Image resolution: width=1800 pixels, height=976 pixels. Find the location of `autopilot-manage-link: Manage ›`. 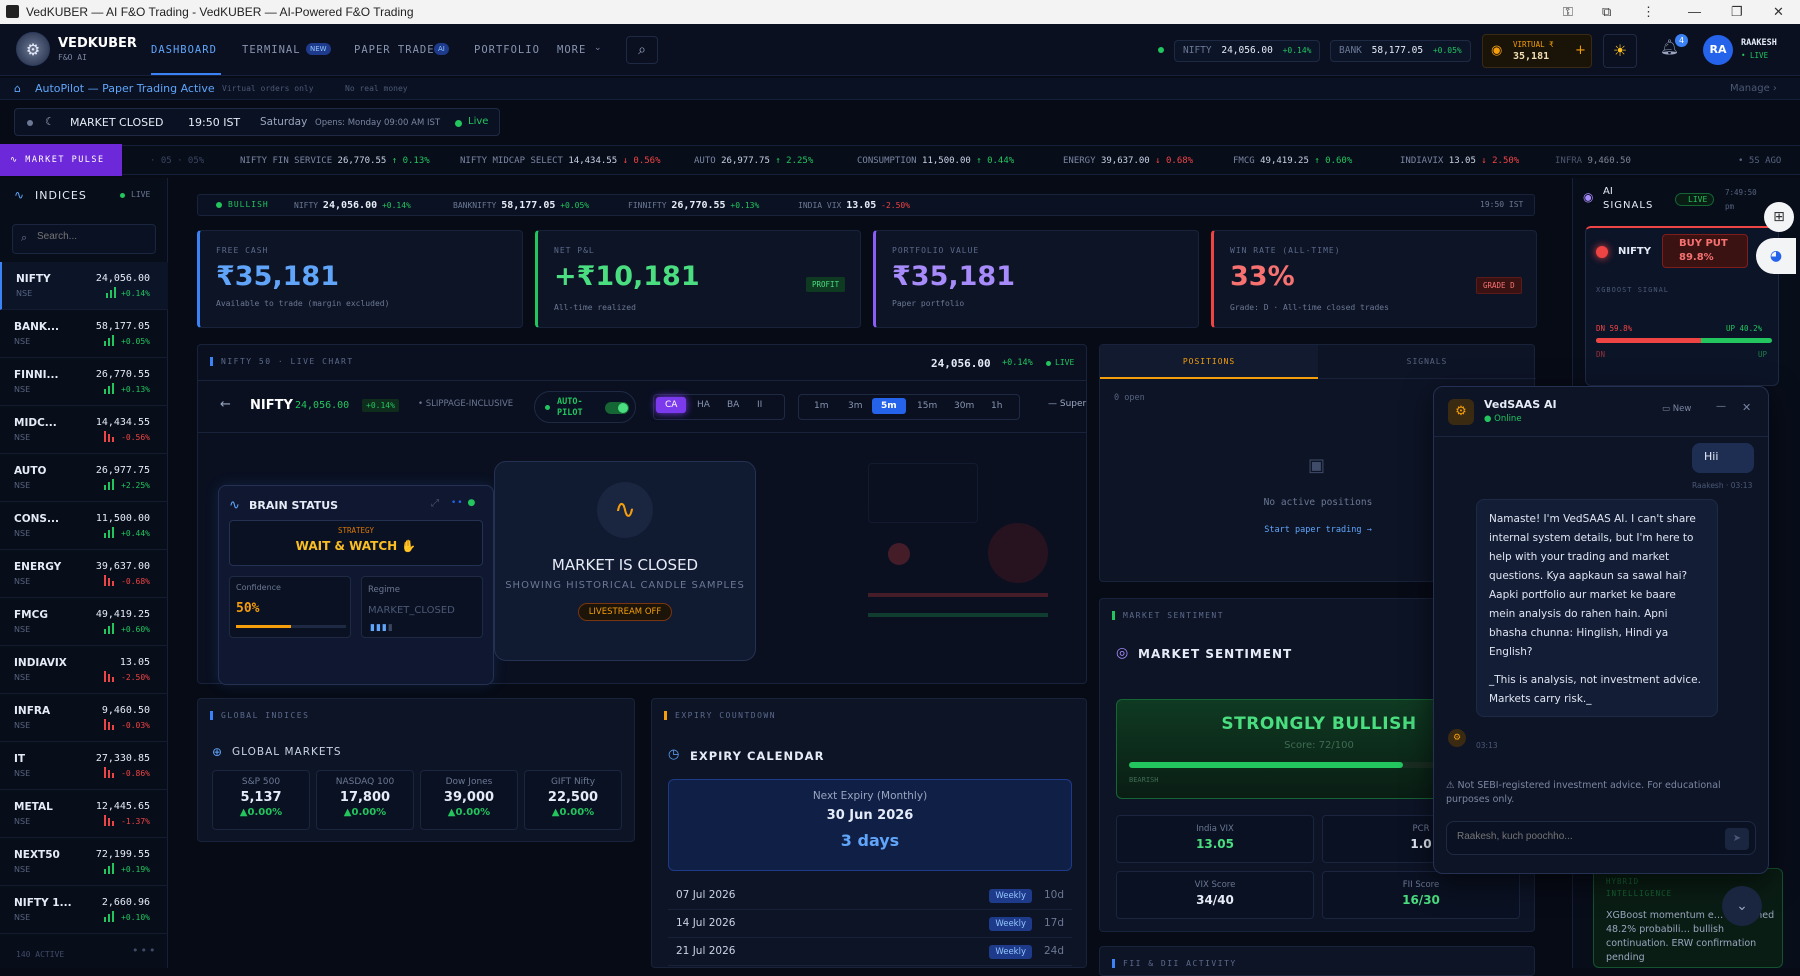

autopilot-manage-link: Manage › is located at coordinates (1753, 88).